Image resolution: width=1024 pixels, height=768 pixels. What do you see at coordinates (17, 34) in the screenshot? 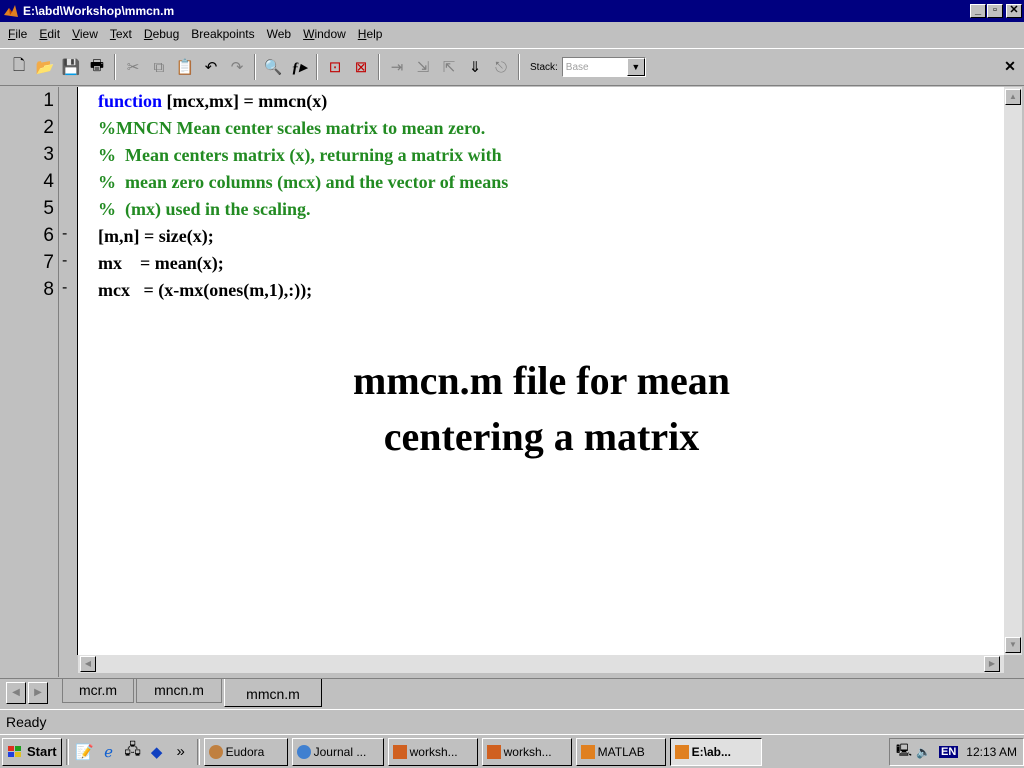
I see `menu-file: File` at bounding box center [17, 34].